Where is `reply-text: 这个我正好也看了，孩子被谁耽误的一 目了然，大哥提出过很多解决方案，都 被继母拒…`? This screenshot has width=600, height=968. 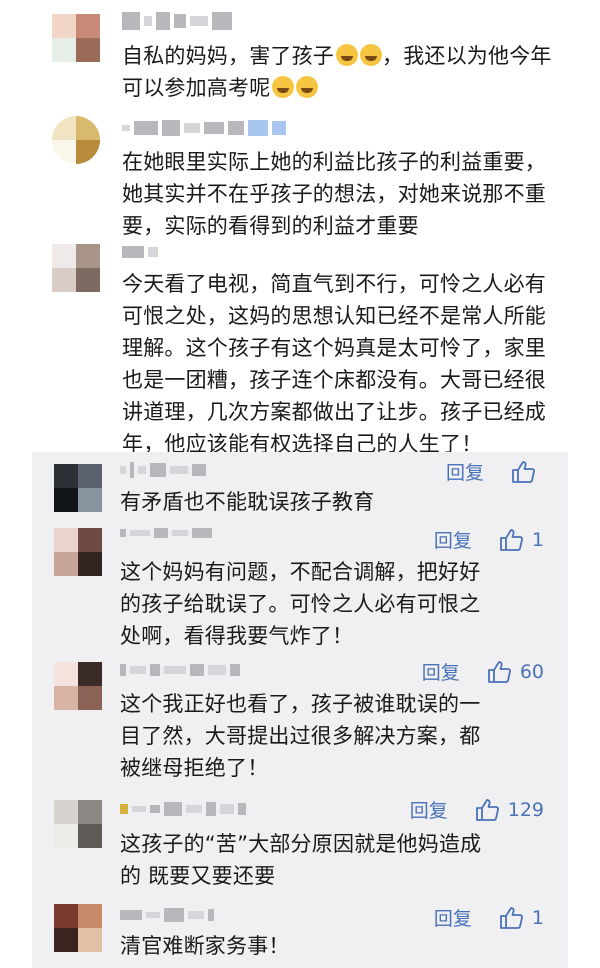
reply-text: 这个我正好也看了，孩子被谁耽误的一 目了然，大哥提出过很多解决方案，都 被继母拒… is located at coordinates (300, 736).